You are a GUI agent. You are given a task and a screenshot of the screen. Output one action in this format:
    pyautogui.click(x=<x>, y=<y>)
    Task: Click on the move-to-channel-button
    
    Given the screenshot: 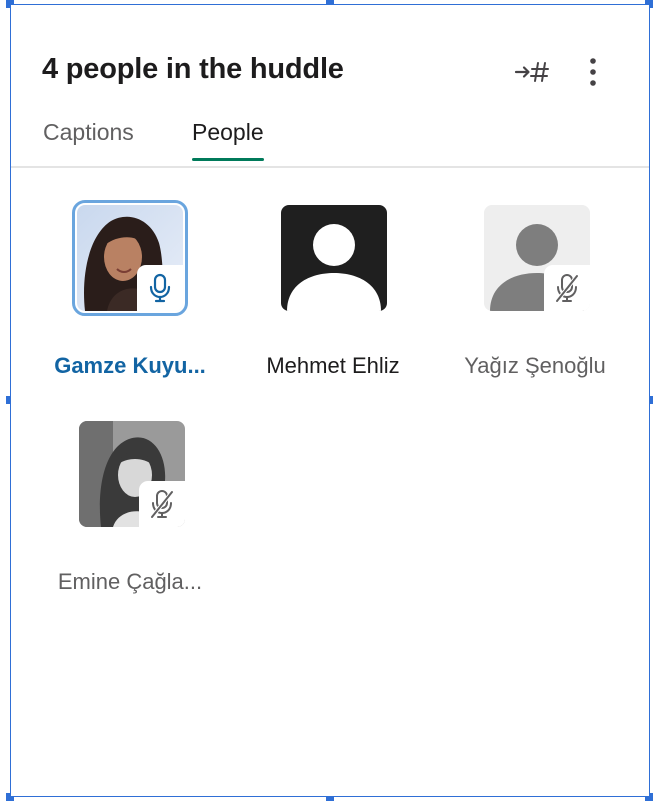 What is the action you would take?
    pyautogui.click(x=532, y=72)
    